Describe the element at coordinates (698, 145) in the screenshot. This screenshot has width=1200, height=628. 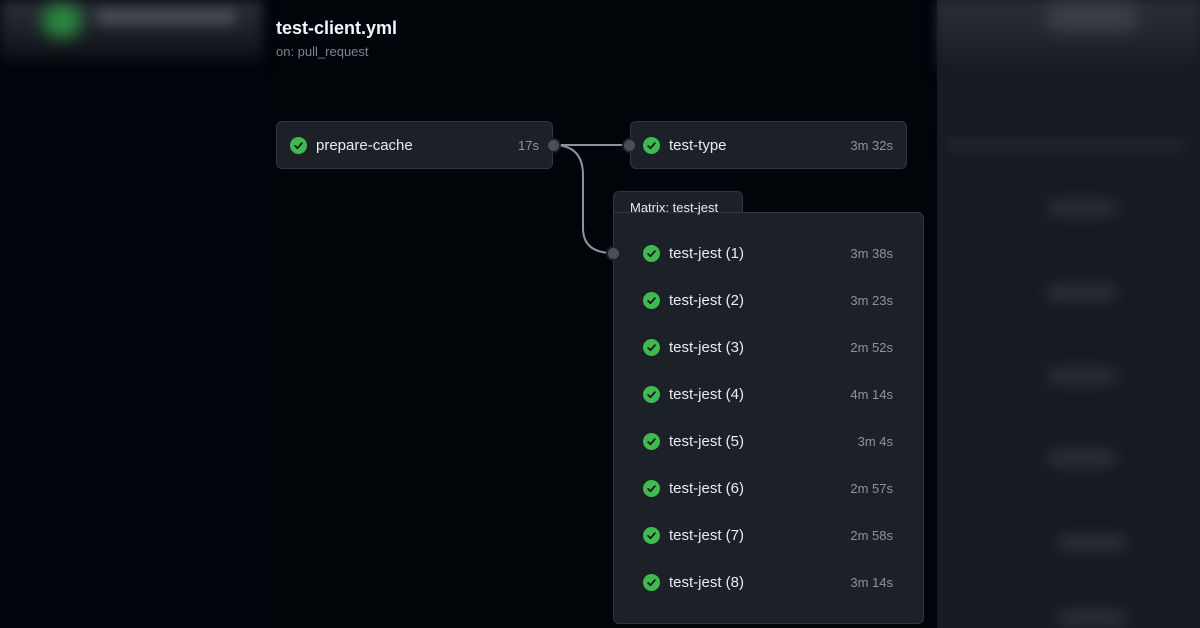
I see `job-name: test-type` at that location.